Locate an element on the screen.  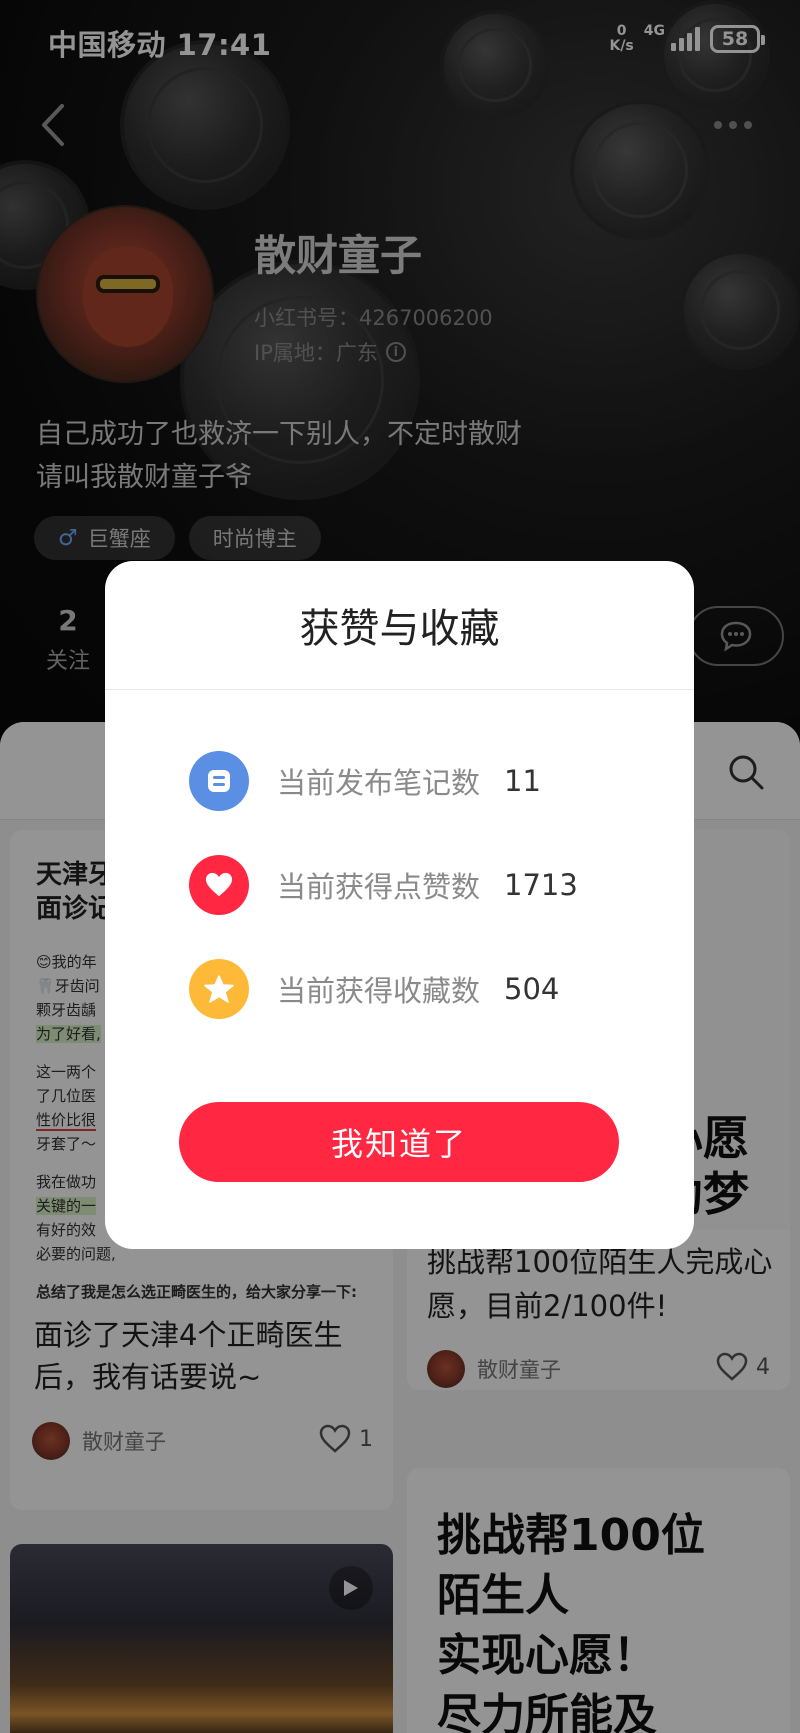
star-icon is located at coordinates (219, 989).